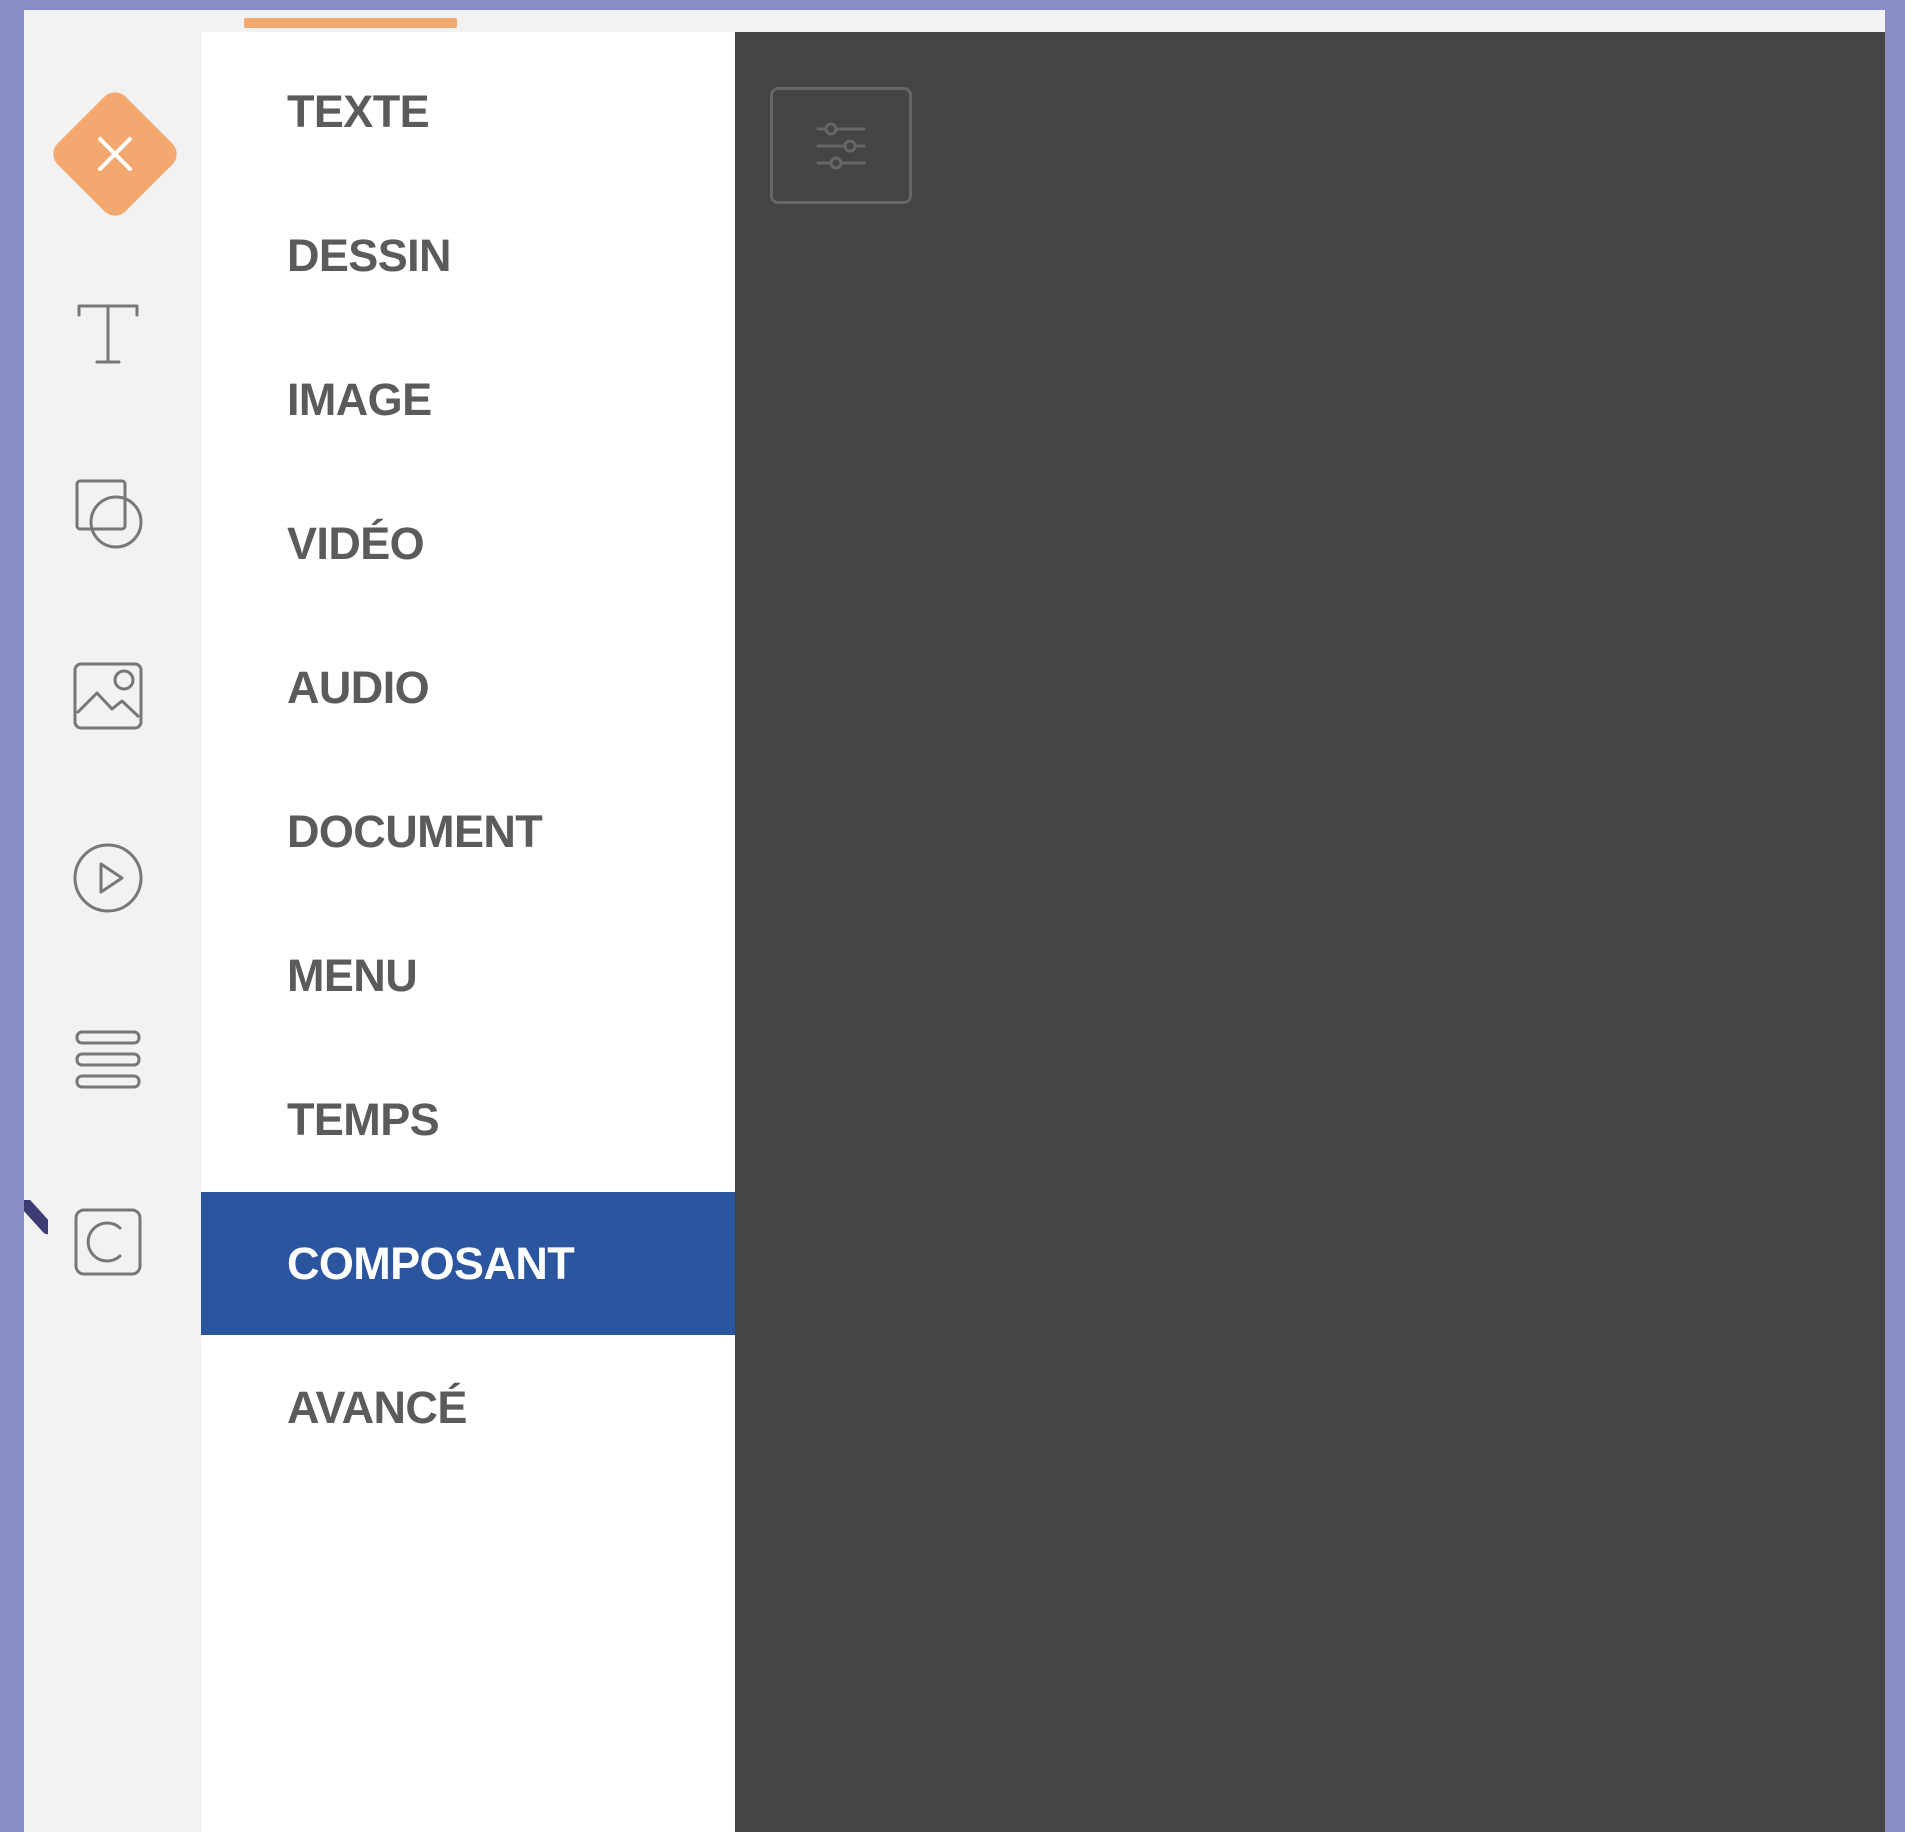 This screenshot has width=1905, height=1832. Describe the element at coordinates (36, 1235) in the screenshot. I see `background-stroke` at that location.